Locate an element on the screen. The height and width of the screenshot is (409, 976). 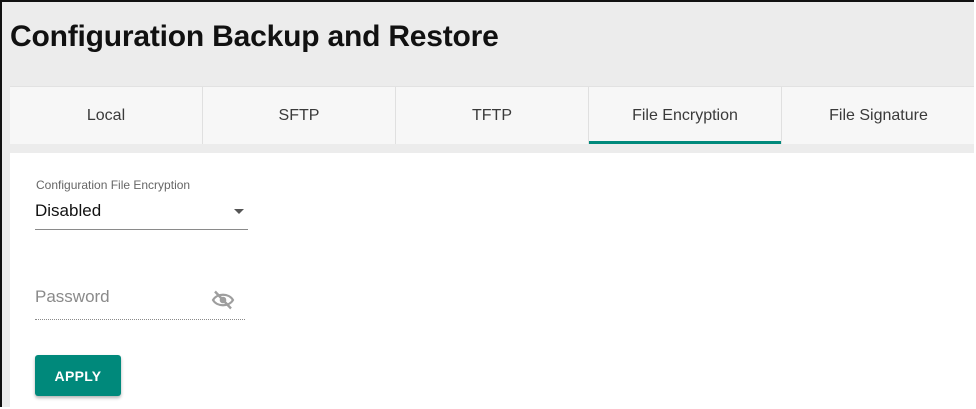
encryption-select: Disabled is located at coordinates (141, 212).